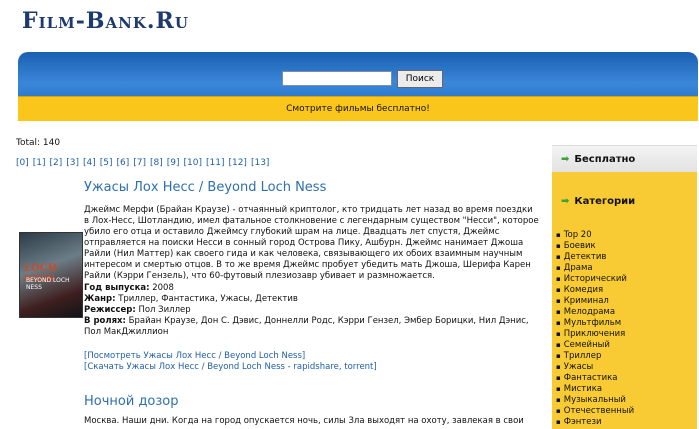  What do you see at coordinates (595, 235) in the screenshot?
I see `category-item: Top 20` at bounding box center [595, 235].